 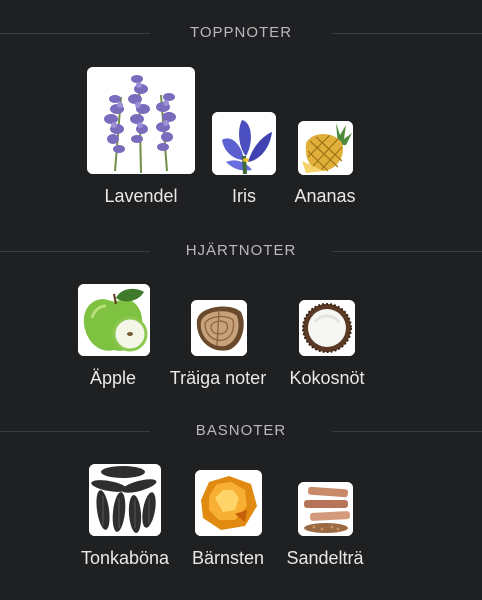 I want to click on coconut-icon, so click(x=327, y=328).